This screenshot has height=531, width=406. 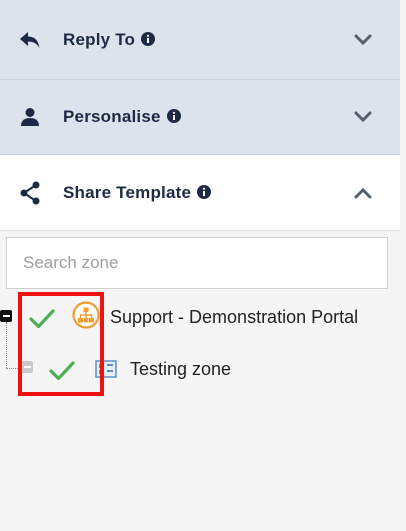 What do you see at coordinates (122, 117) in the screenshot?
I see `panel-personalise-label: Personalise` at bounding box center [122, 117].